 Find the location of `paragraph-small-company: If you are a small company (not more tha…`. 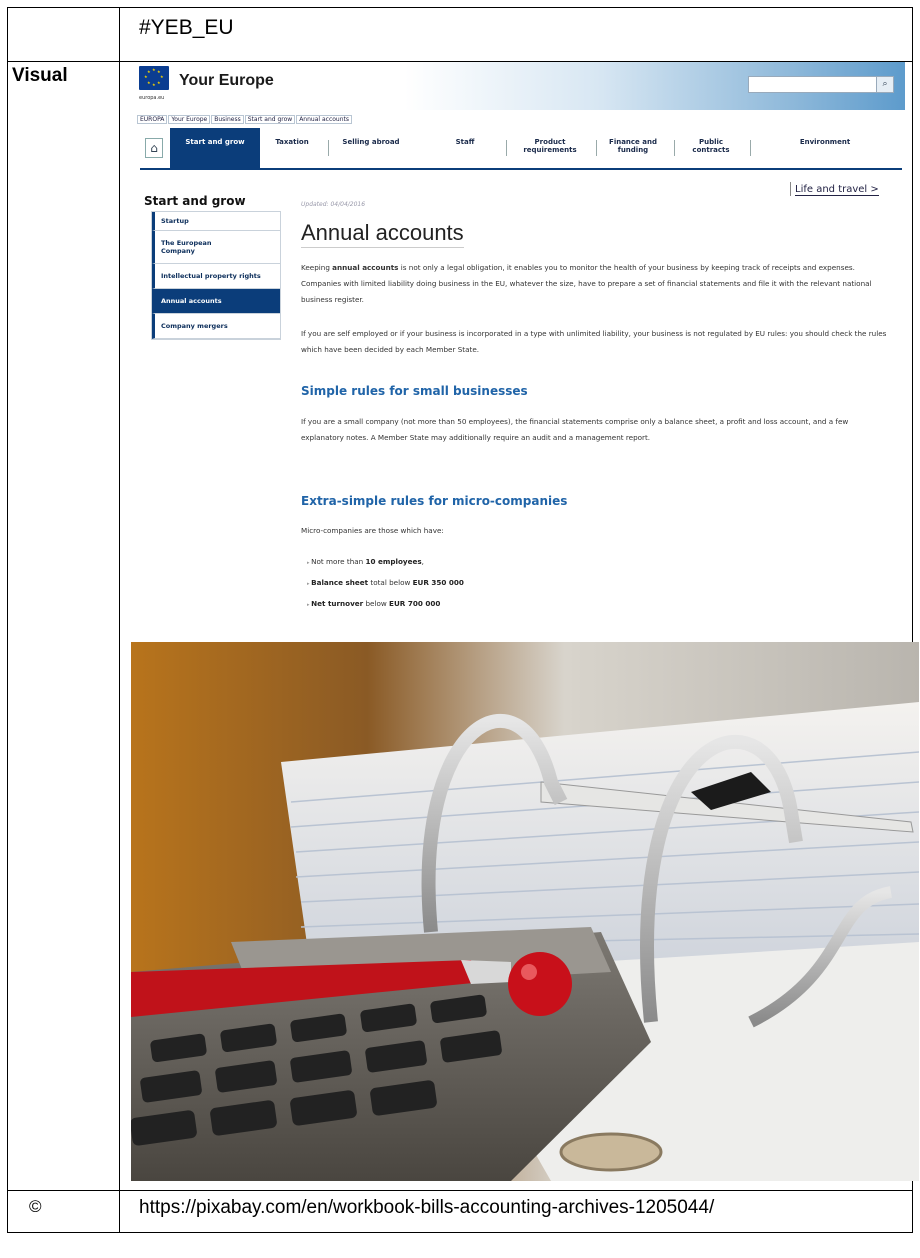

paragraph-small-company: If you are a small company (not more tha… is located at coordinates (575, 429).